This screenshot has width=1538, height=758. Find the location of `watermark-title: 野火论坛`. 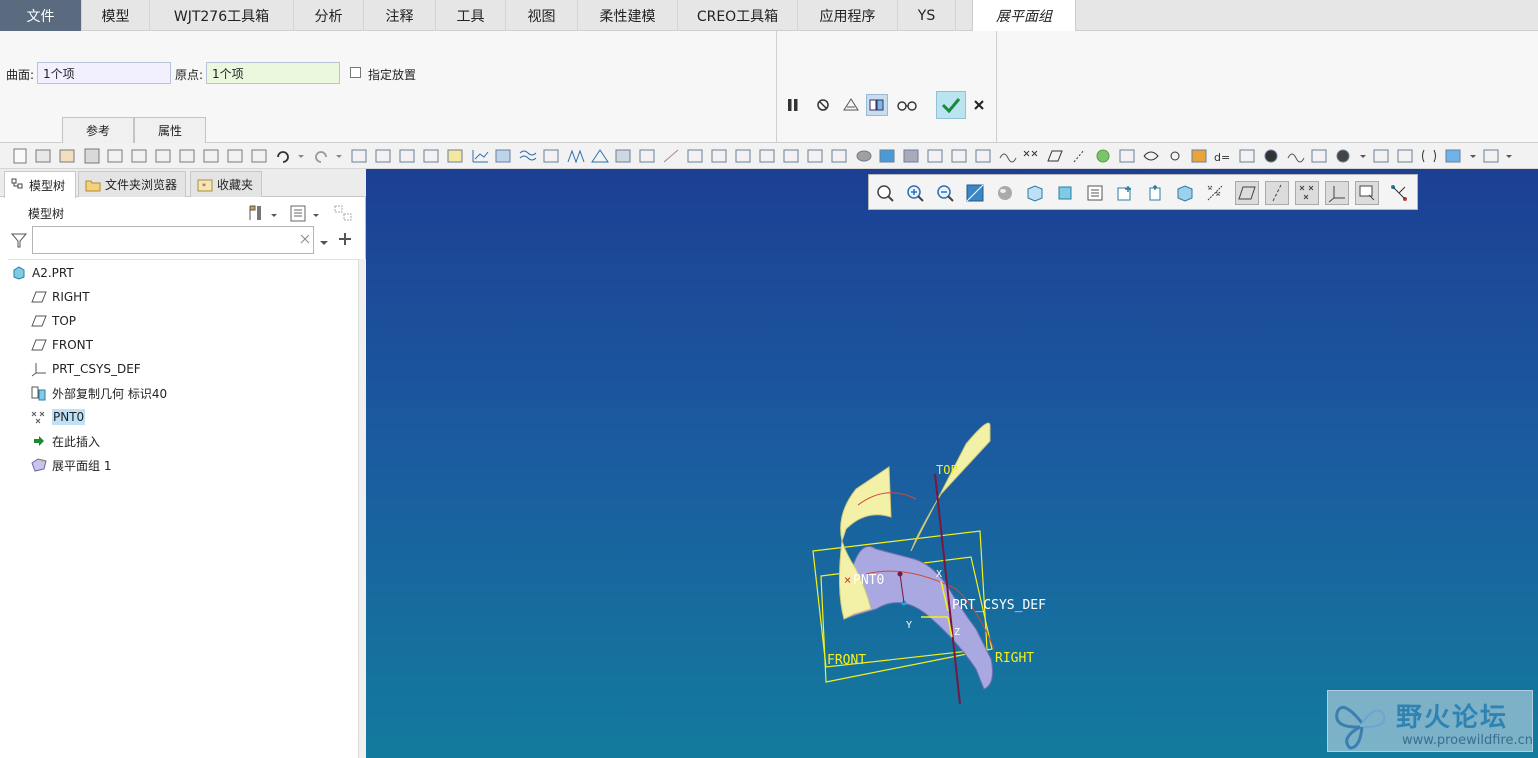

watermark-title: 野火论坛 is located at coordinates (1452, 718).